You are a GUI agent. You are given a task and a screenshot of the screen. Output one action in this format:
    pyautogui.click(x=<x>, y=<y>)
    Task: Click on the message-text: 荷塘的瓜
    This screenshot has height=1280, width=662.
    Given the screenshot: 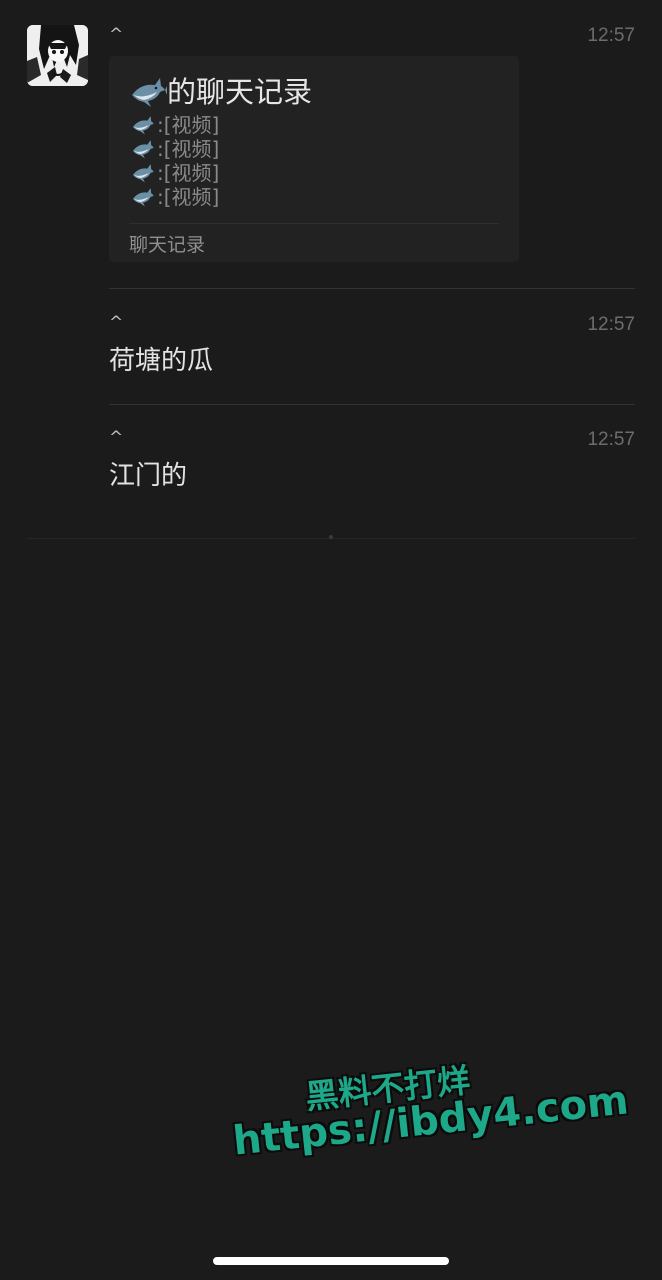 What is the action you would take?
    pyautogui.click(x=161, y=361)
    